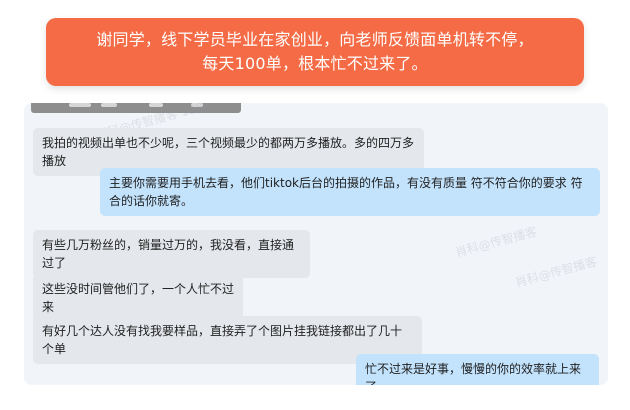 This screenshot has width=630, height=410. Describe the element at coordinates (315, 63) in the screenshot. I see `headline-line-2: 每天100单，根本忙不过来了。` at that location.